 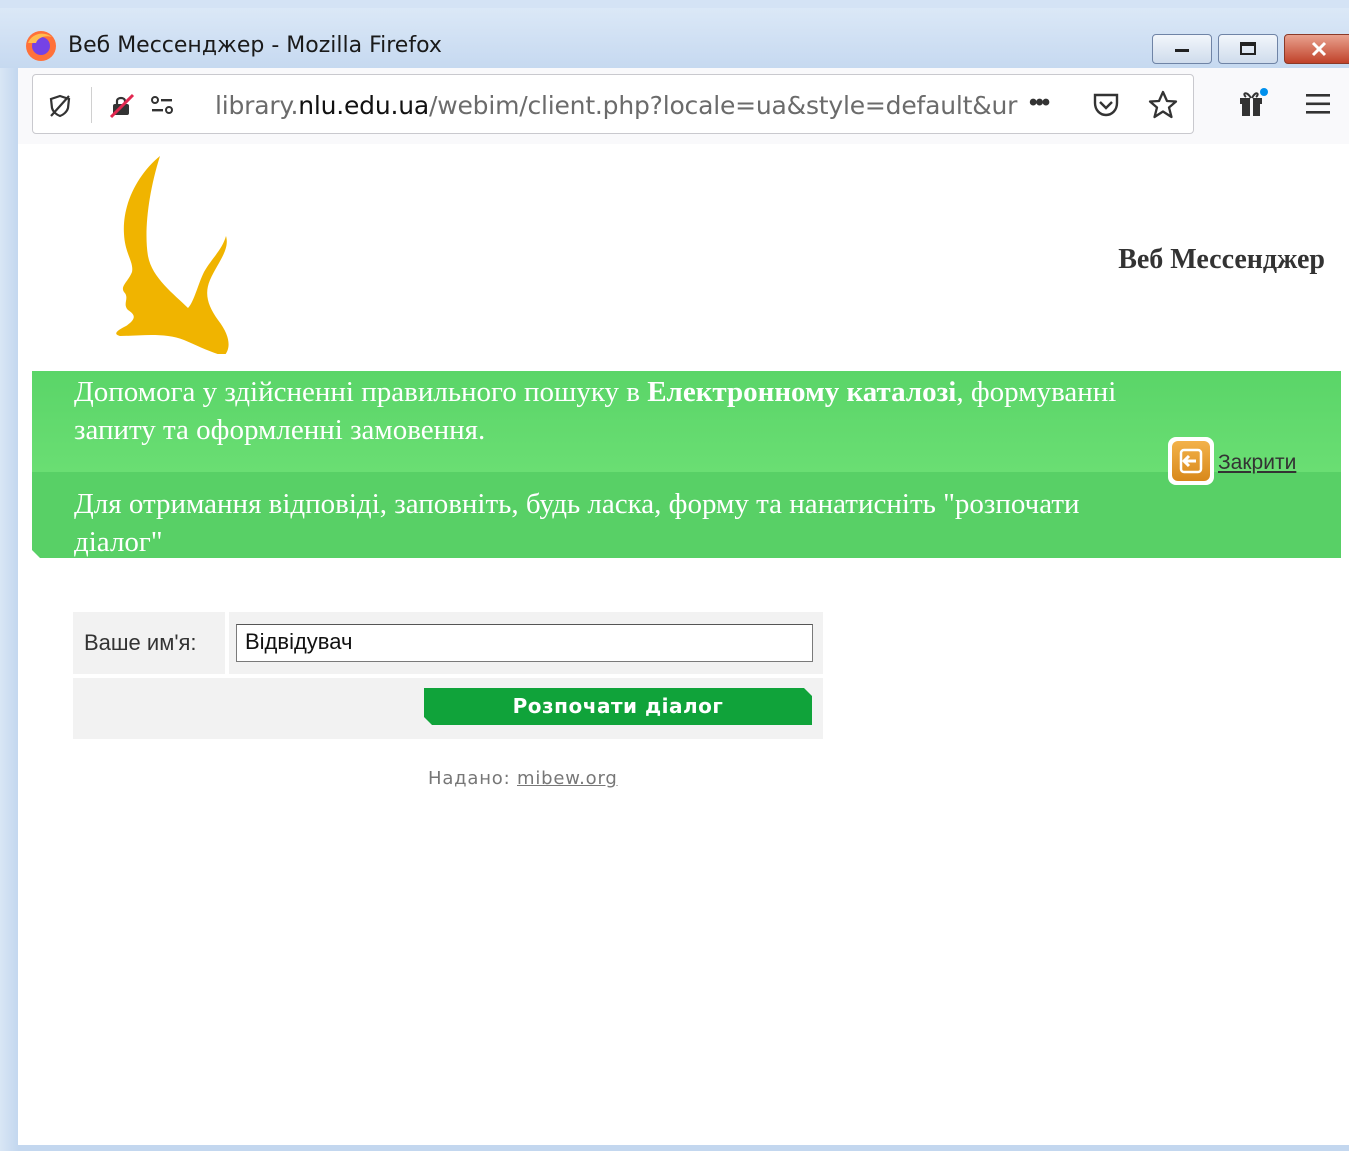 What do you see at coordinates (618, 706) in the screenshot?
I see `start-dialog-button: Розпочати діалог` at bounding box center [618, 706].